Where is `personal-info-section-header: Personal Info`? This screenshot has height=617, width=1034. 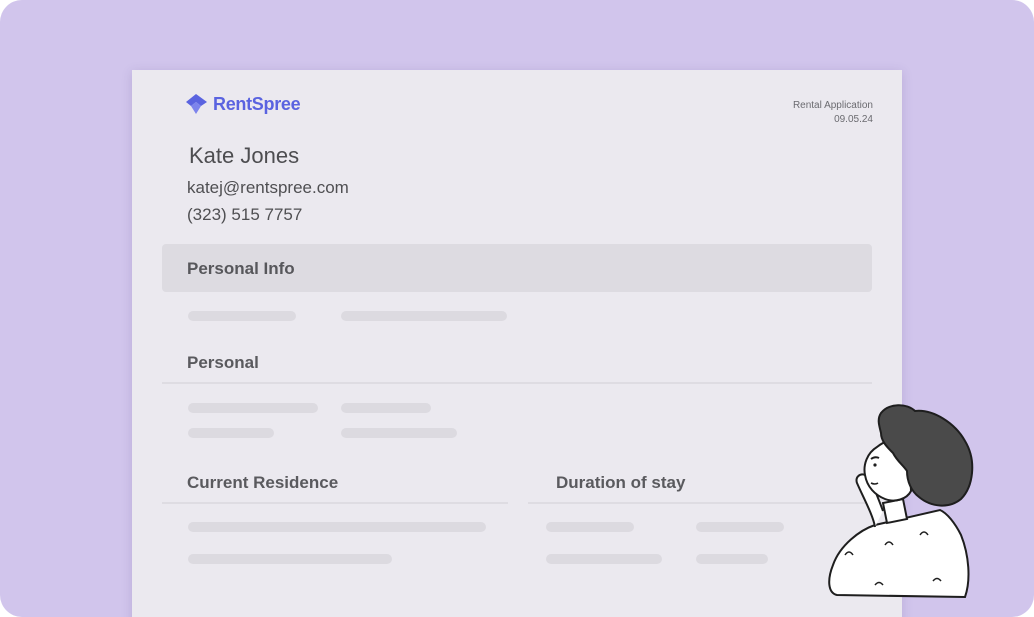 personal-info-section-header: Personal Info is located at coordinates (517, 268).